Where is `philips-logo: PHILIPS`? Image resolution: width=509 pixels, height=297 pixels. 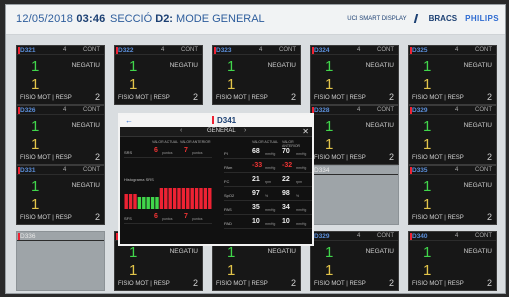
philips-logo: PHILIPS is located at coordinates (482, 18).